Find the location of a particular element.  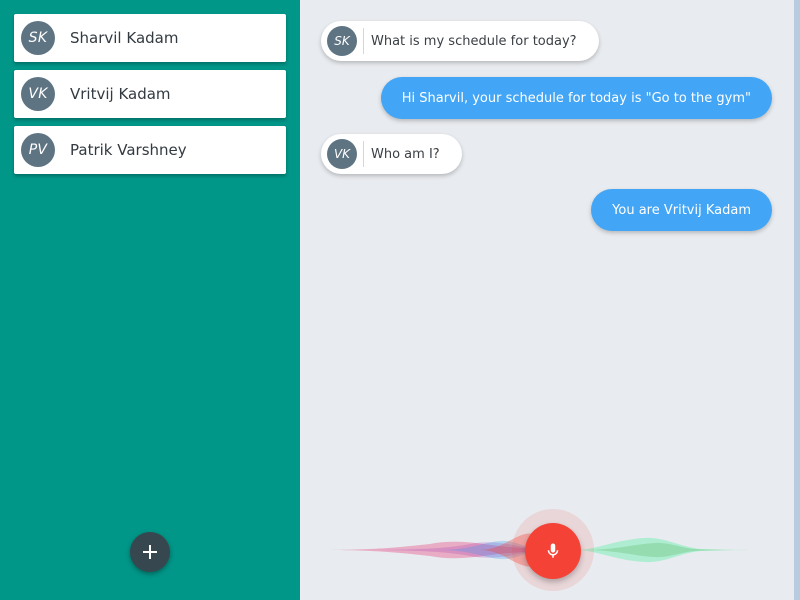

message-avatar: SK is located at coordinates (342, 41).